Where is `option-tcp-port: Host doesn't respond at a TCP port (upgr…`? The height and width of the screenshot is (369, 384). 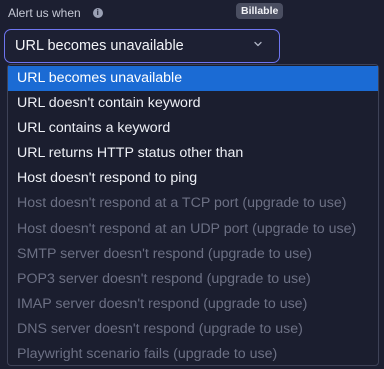 option-tcp-port: Host doesn't respond at a TCP port (upgr… is located at coordinates (193, 203).